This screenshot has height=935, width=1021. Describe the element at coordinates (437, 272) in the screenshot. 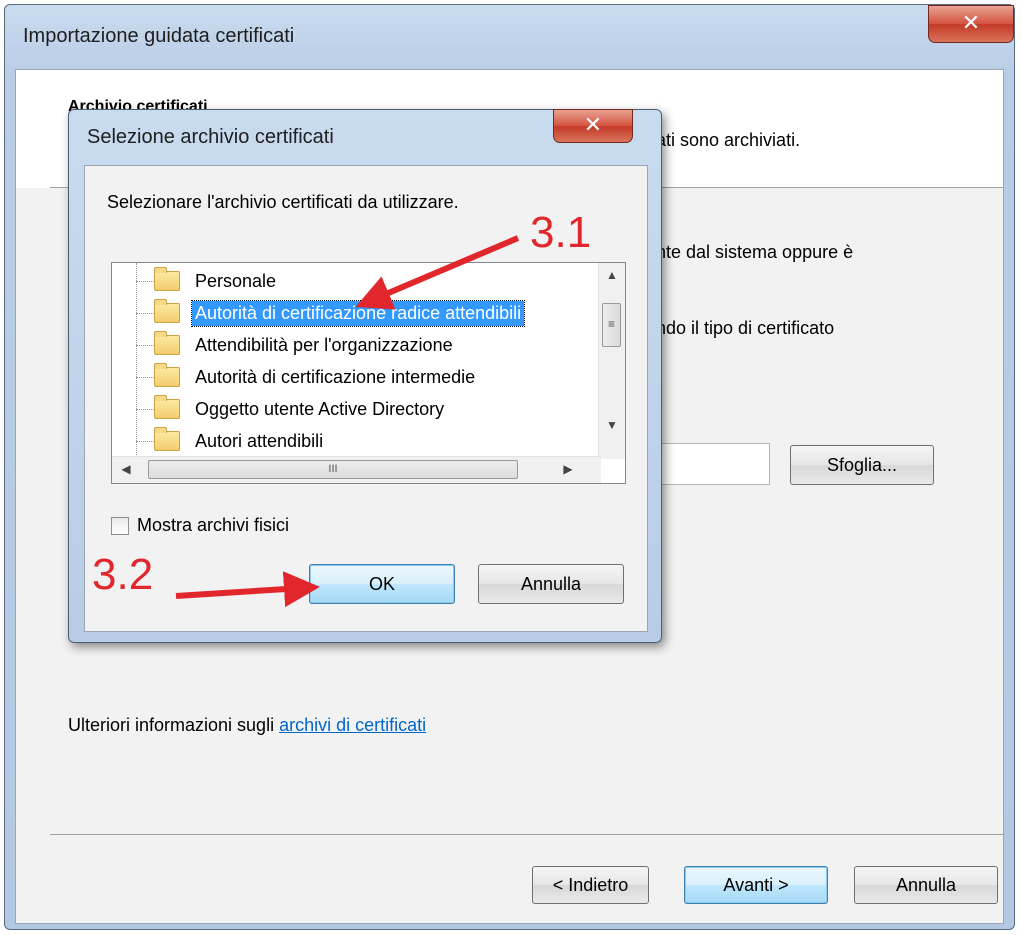

I see `arrow-to-trusted-root` at that location.